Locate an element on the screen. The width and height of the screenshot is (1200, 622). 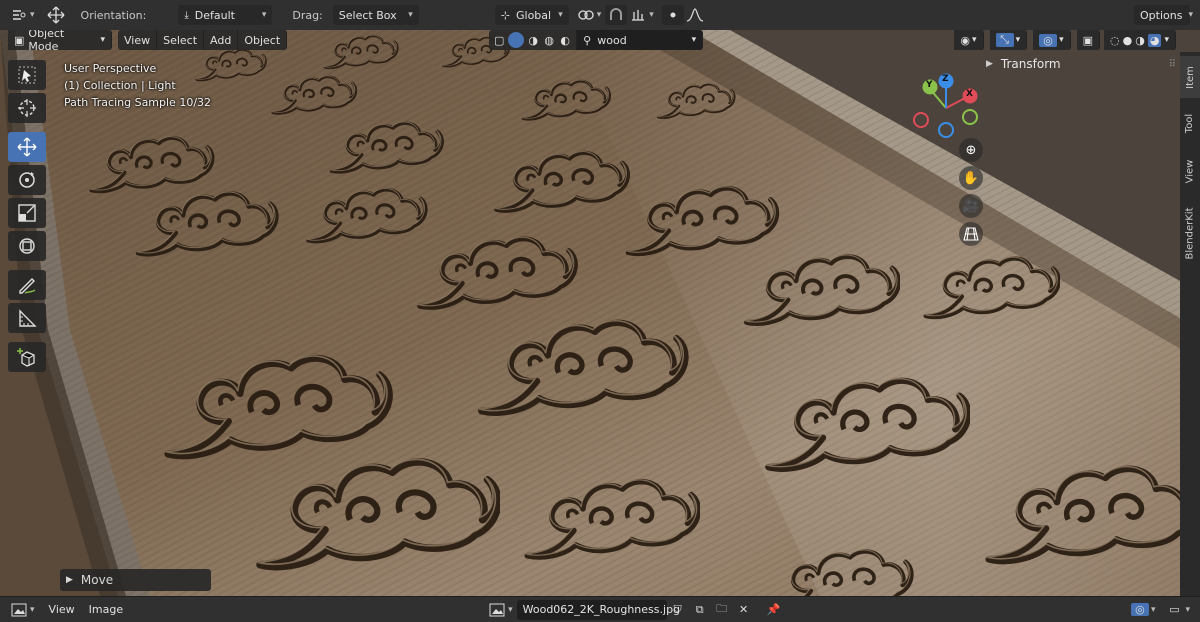
search-icon: ⚲ is located at coordinates (587, 40).